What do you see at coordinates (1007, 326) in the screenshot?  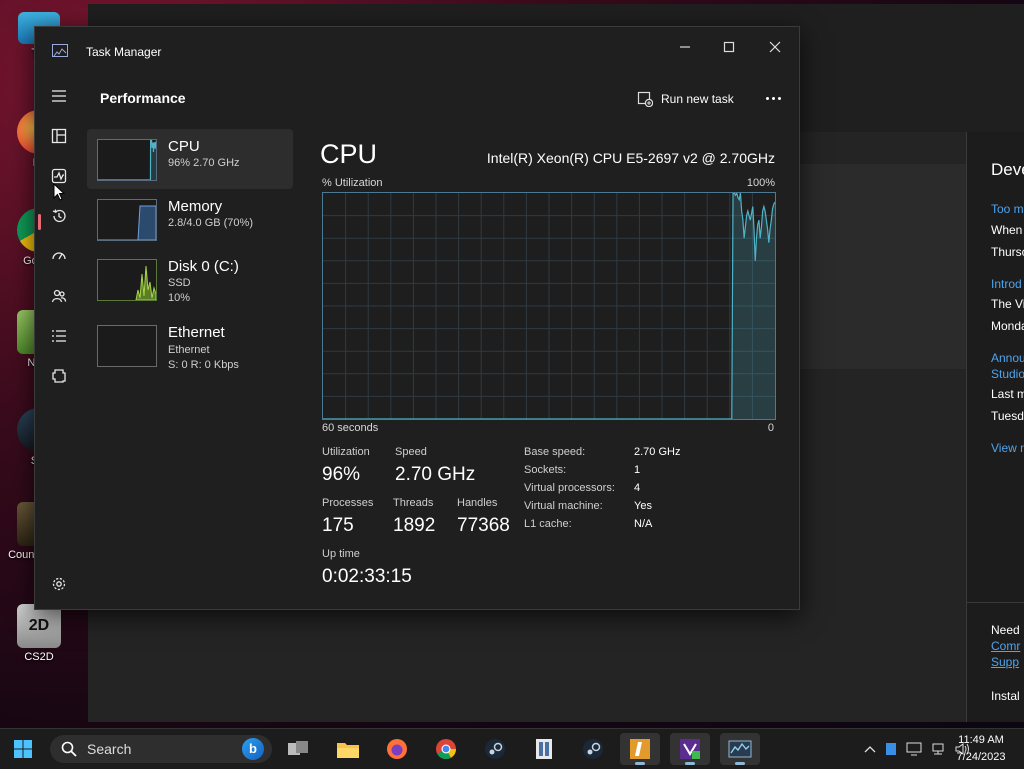 I see `news-date: Monda` at bounding box center [1007, 326].